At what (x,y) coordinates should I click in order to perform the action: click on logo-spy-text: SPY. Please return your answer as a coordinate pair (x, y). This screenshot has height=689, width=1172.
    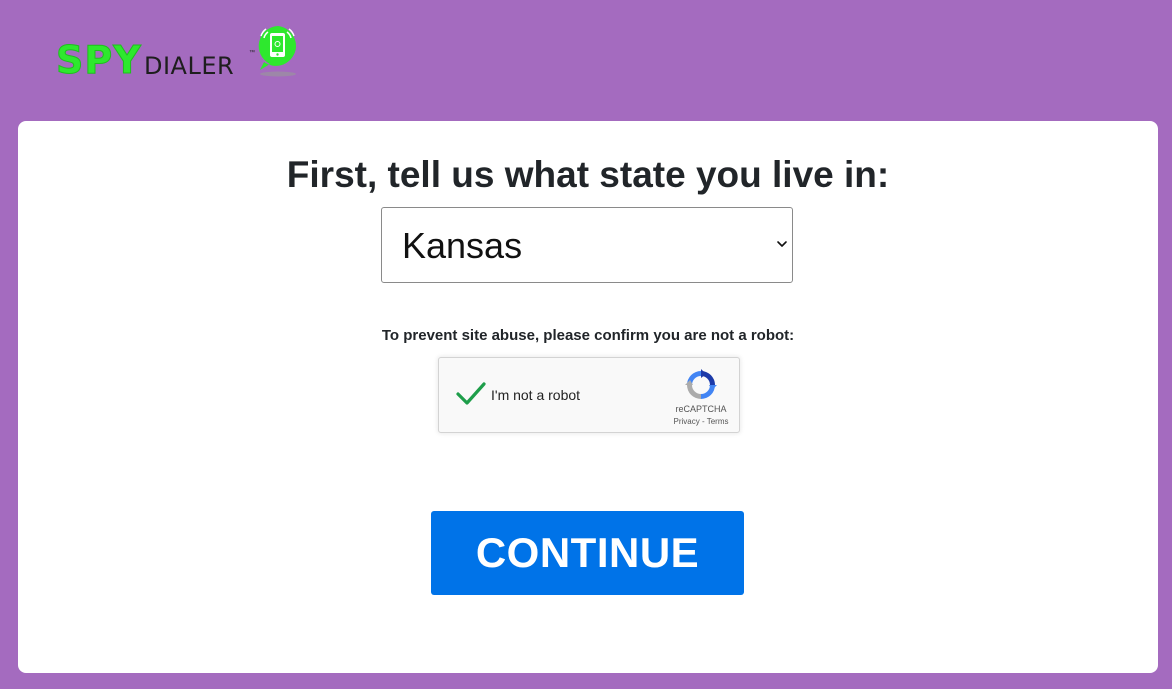
    Looking at the image, I should click on (99, 60).